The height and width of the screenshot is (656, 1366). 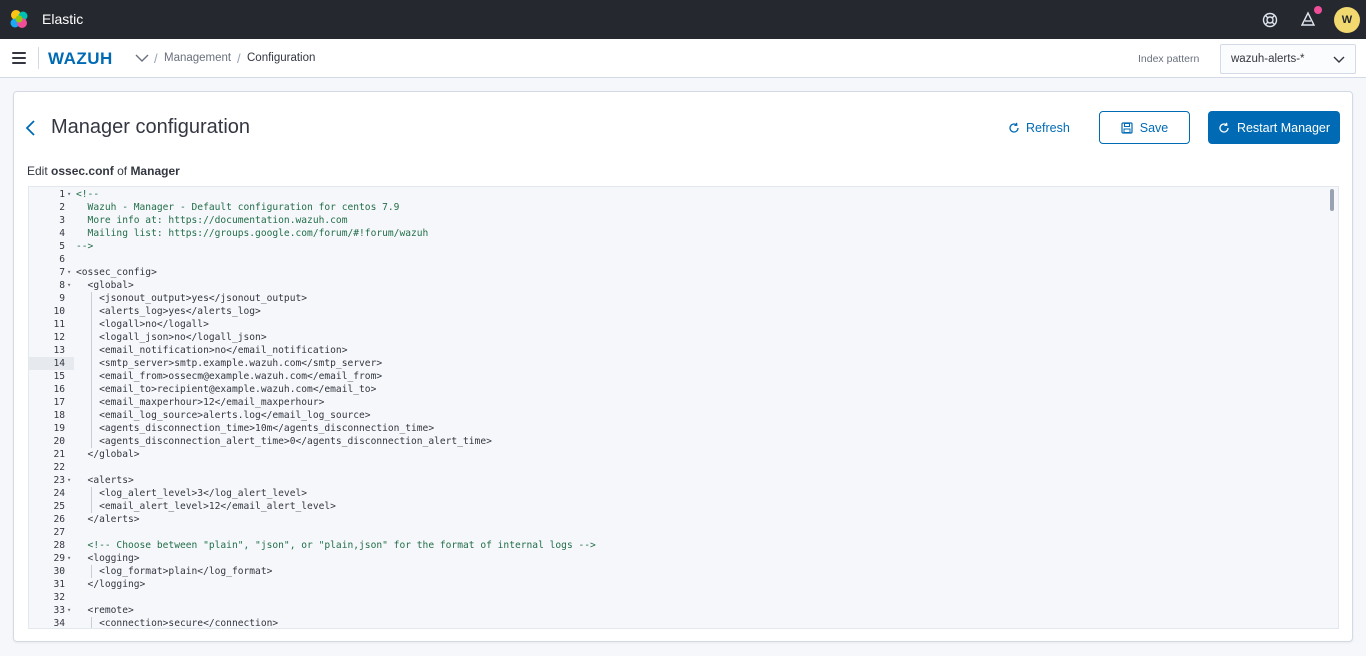 What do you see at coordinates (683, 480) in the screenshot?
I see `code-line: 23 ▾ <alerts>` at bounding box center [683, 480].